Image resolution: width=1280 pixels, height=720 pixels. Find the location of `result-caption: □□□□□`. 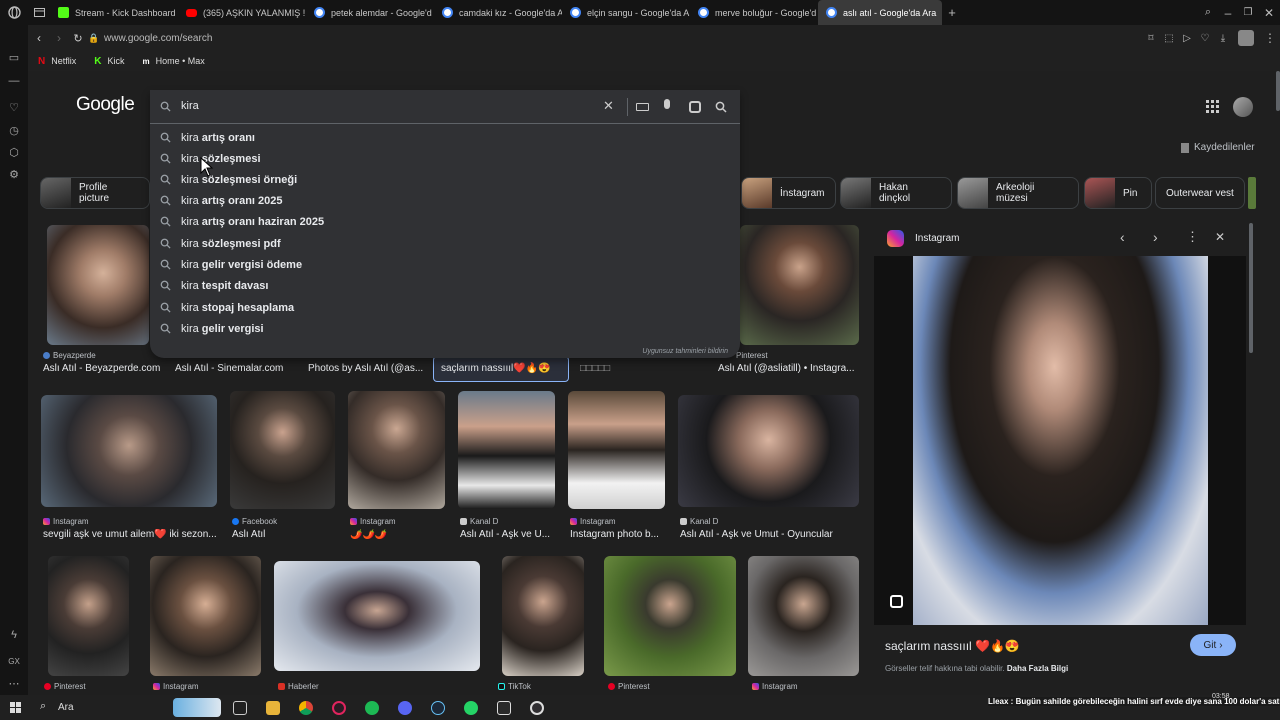

result-caption: □□□□□ is located at coordinates (605, 368).